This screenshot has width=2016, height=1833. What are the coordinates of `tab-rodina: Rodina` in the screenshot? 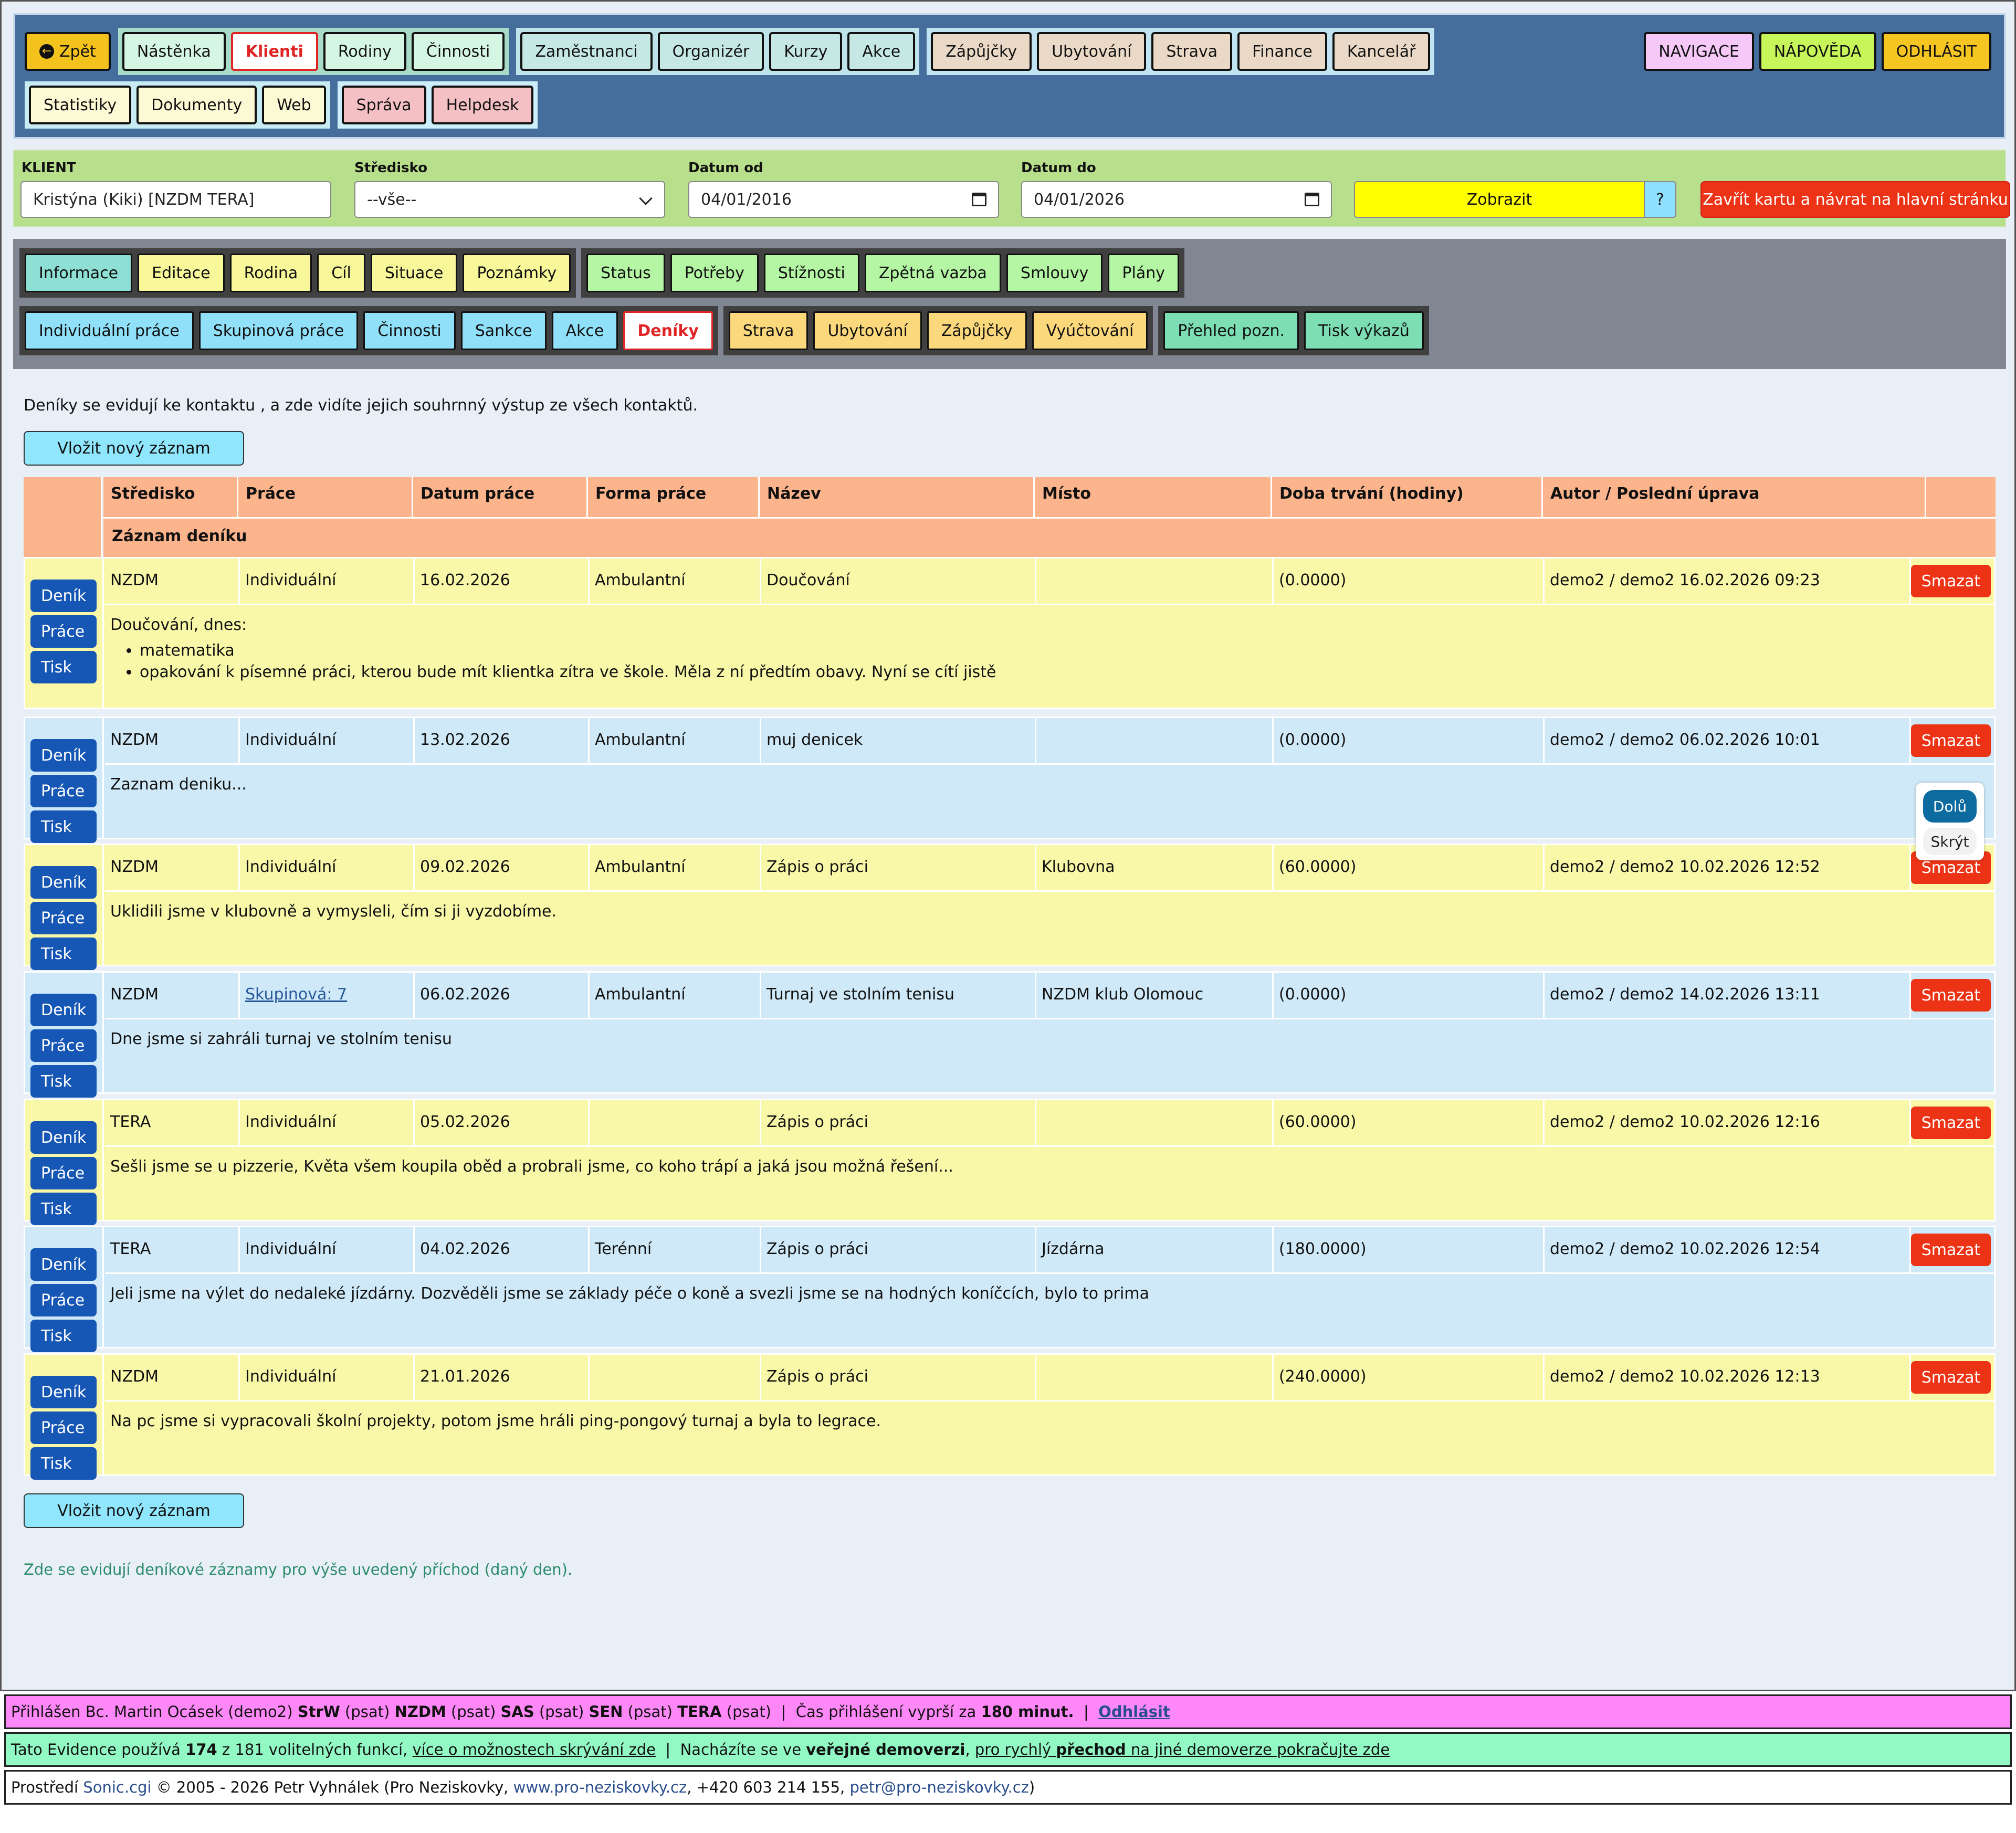 It's located at (270, 273).